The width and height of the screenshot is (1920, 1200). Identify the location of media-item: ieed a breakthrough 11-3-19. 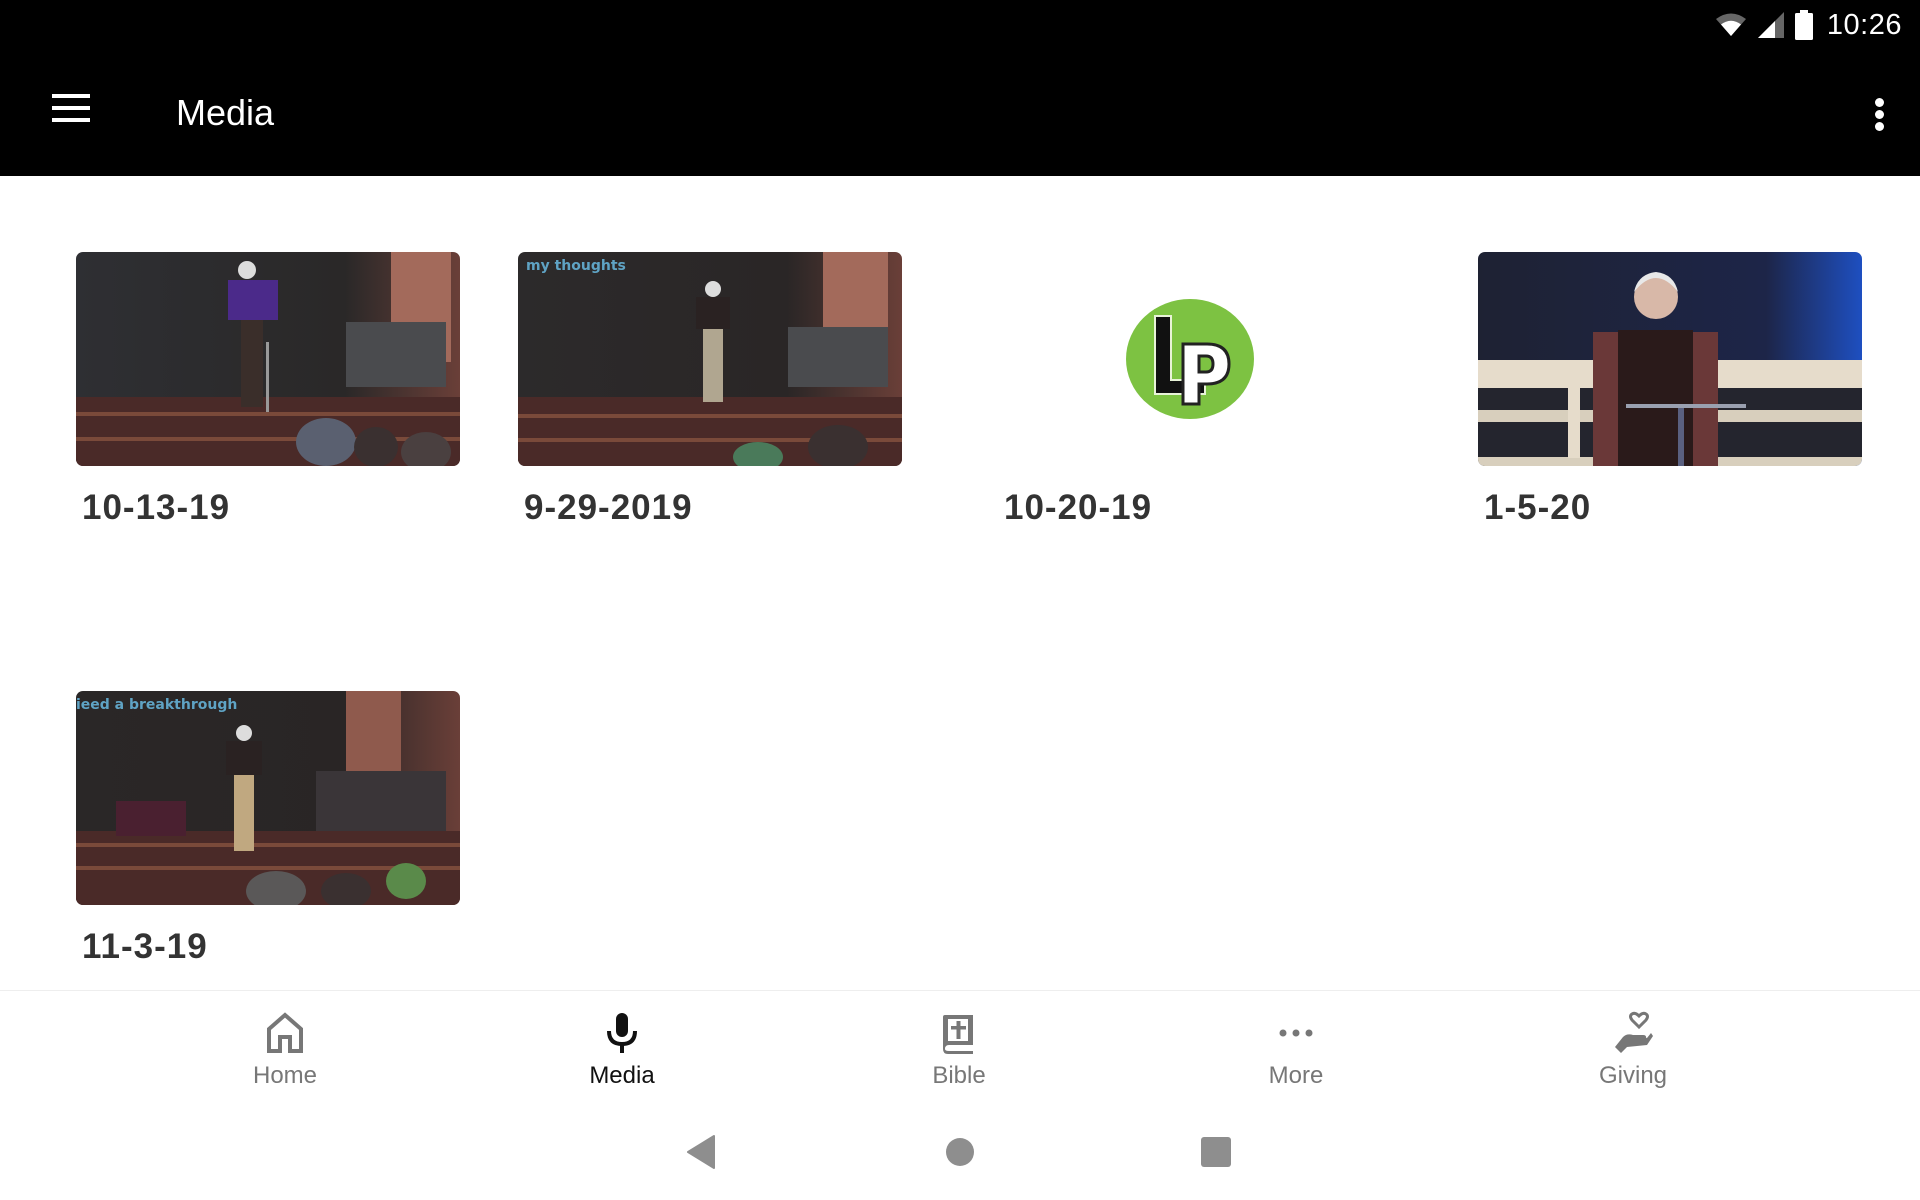
(268, 829).